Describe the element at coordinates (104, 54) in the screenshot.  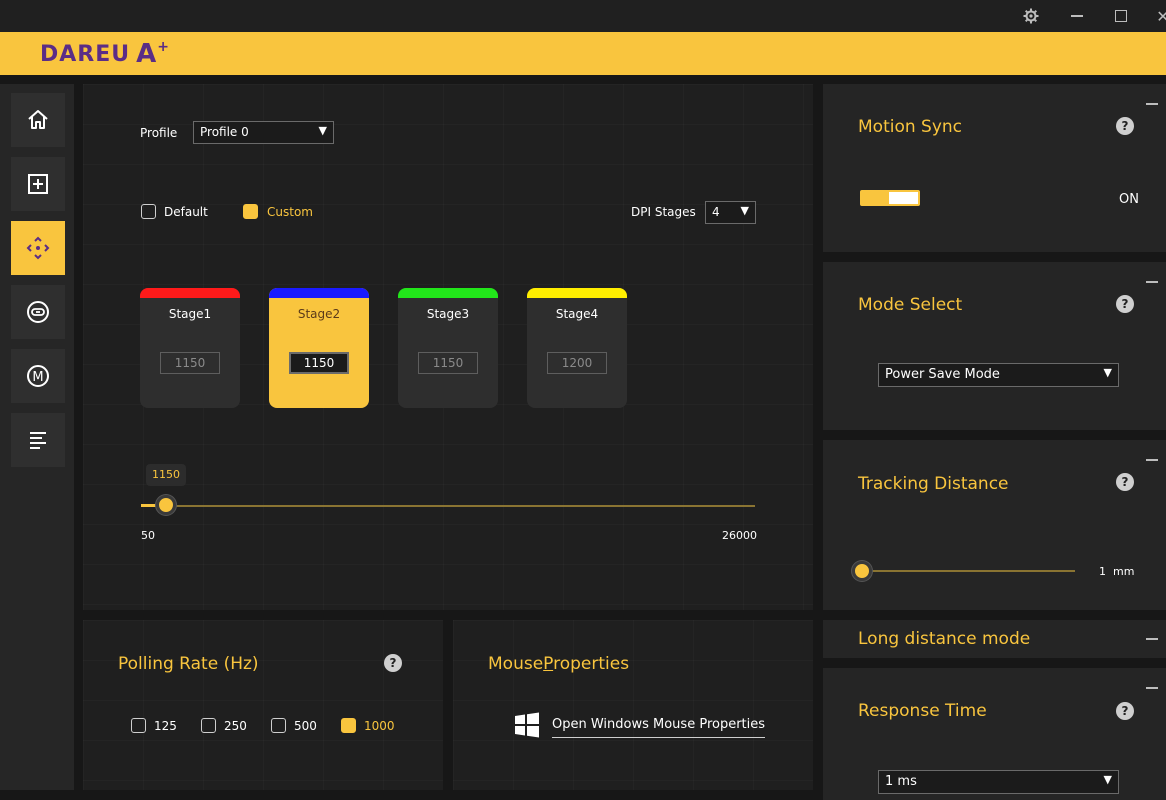
I see `dareu-logo: DAREU A +` at that location.